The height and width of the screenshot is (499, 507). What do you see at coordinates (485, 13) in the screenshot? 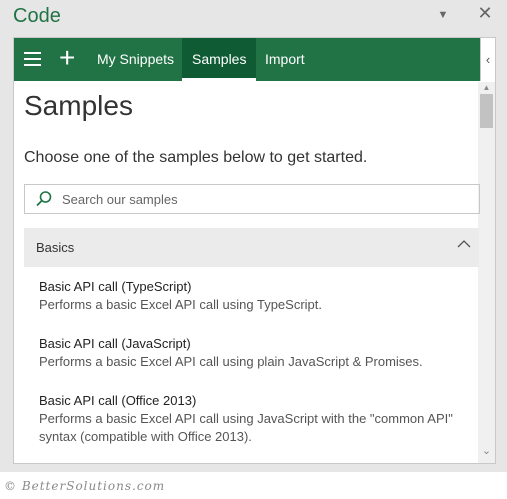
I see `close-icon: ✕` at bounding box center [485, 13].